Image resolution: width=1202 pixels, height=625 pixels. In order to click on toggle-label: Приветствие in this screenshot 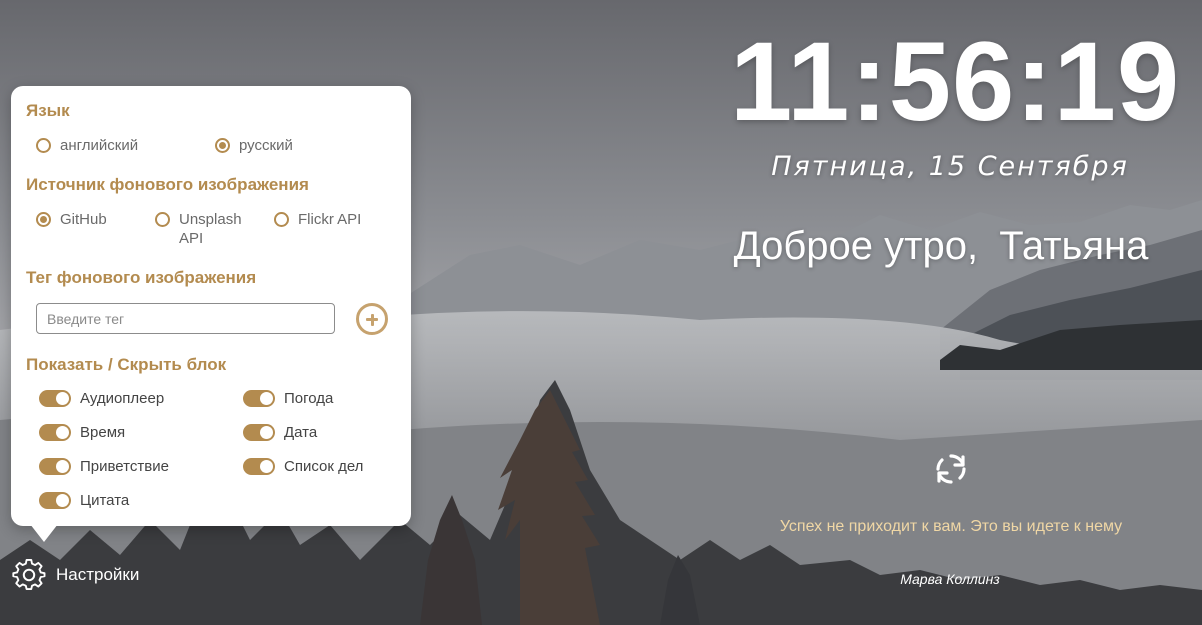, I will do `click(124, 466)`.